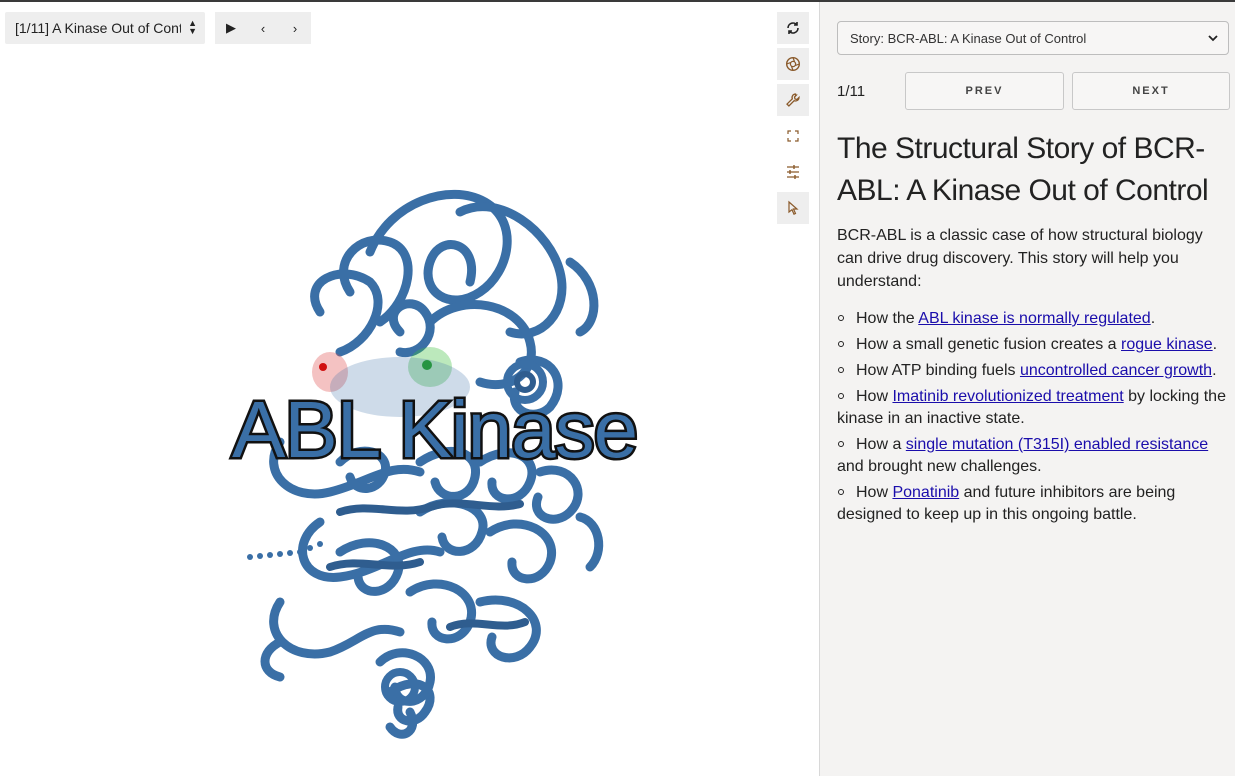  Describe the element at coordinates (851, 91) in the screenshot. I see `story-step-counter: 1/11` at that location.